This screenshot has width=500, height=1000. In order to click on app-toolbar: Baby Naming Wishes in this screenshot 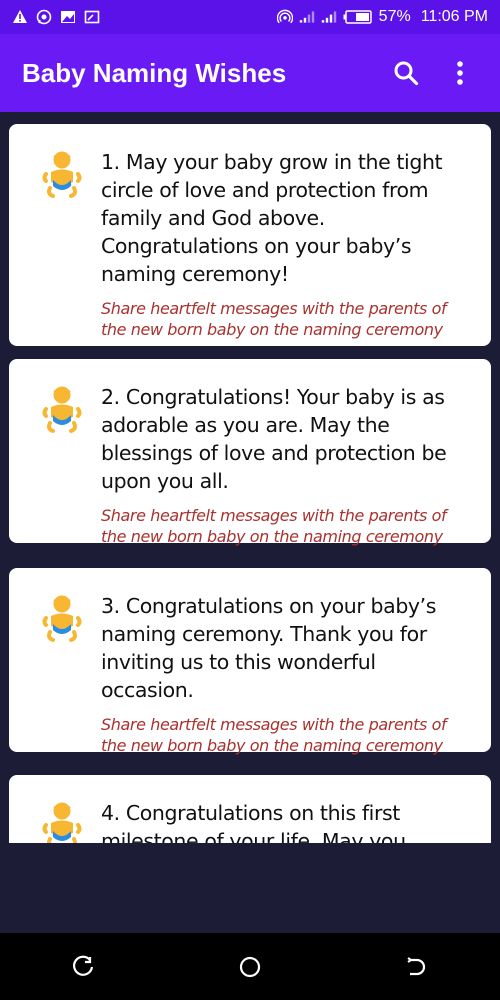, I will do `click(250, 73)`.